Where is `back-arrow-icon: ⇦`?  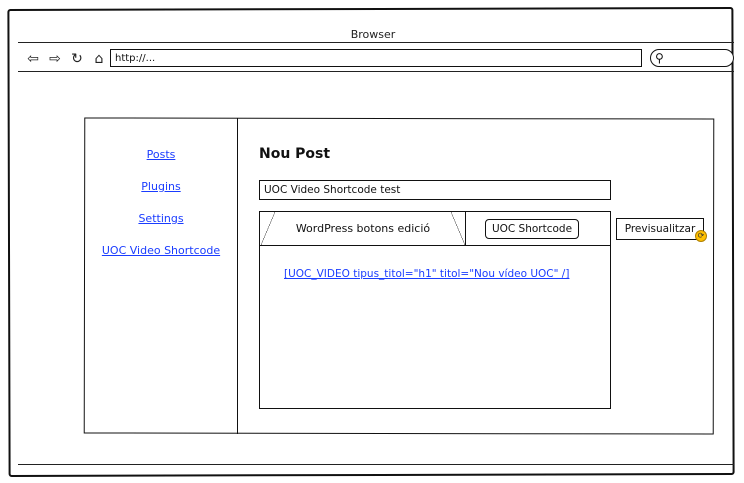 back-arrow-icon: ⇦ is located at coordinates (33, 59).